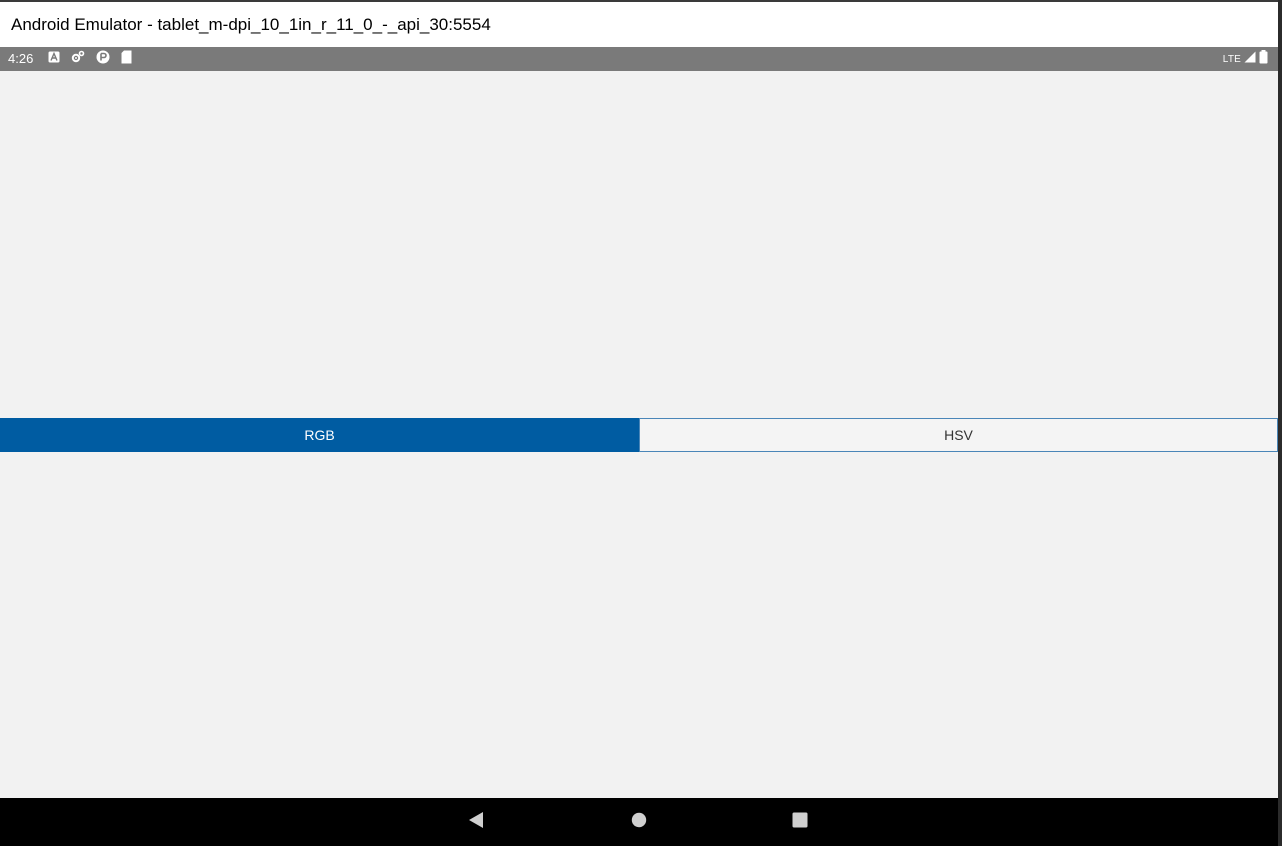  What do you see at coordinates (103, 59) in the screenshot?
I see `play-protect-icon` at bounding box center [103, 59].